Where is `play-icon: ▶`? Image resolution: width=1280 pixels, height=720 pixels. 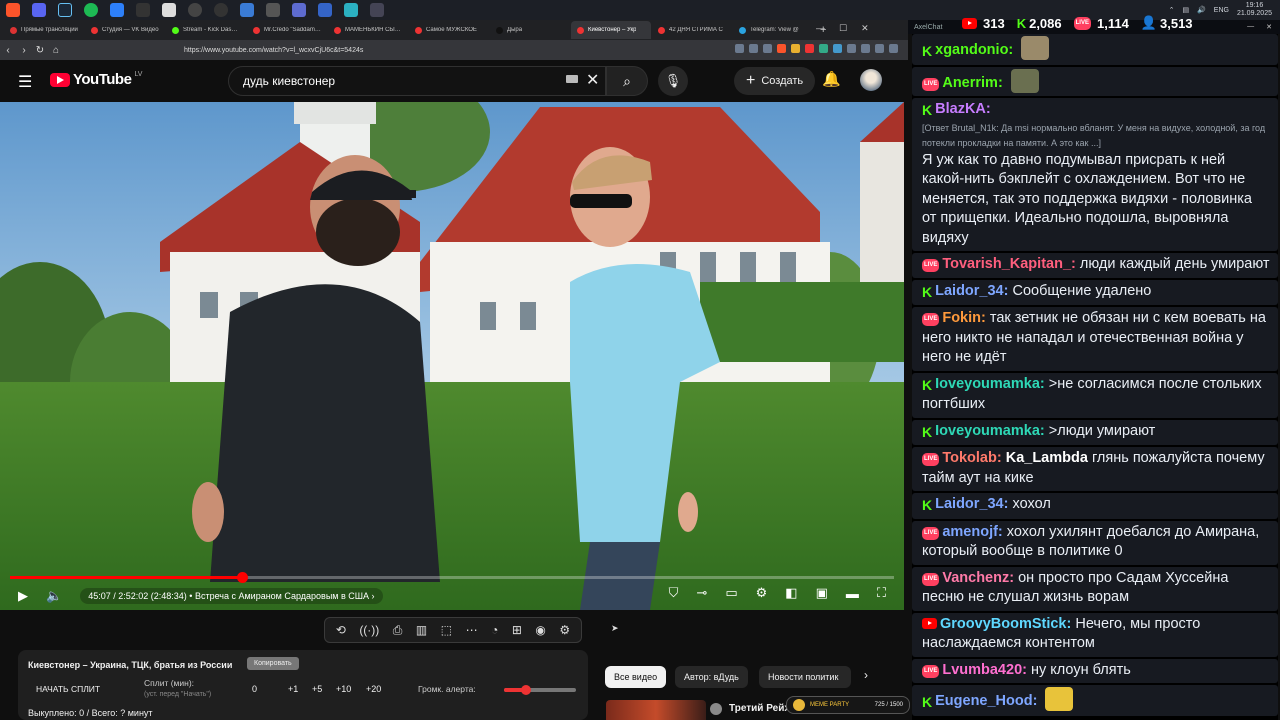
play-icon: ▶ is located at coordinates (23, 596).